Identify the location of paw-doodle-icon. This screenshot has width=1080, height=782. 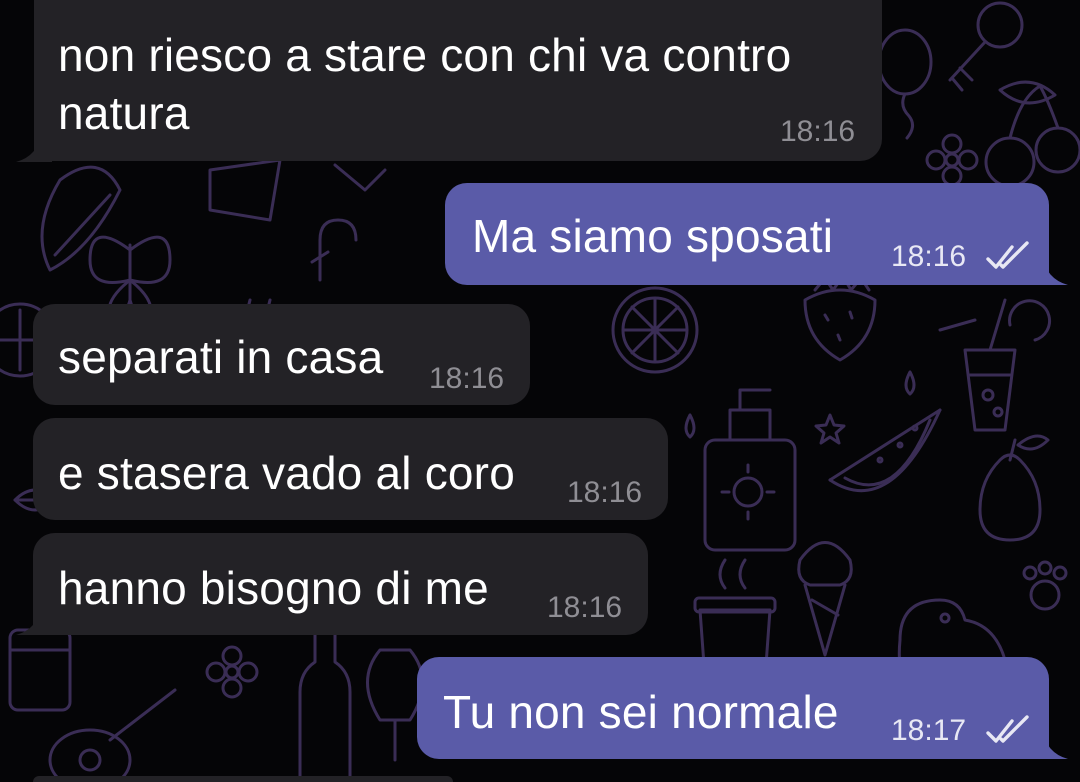
(1045, 585).